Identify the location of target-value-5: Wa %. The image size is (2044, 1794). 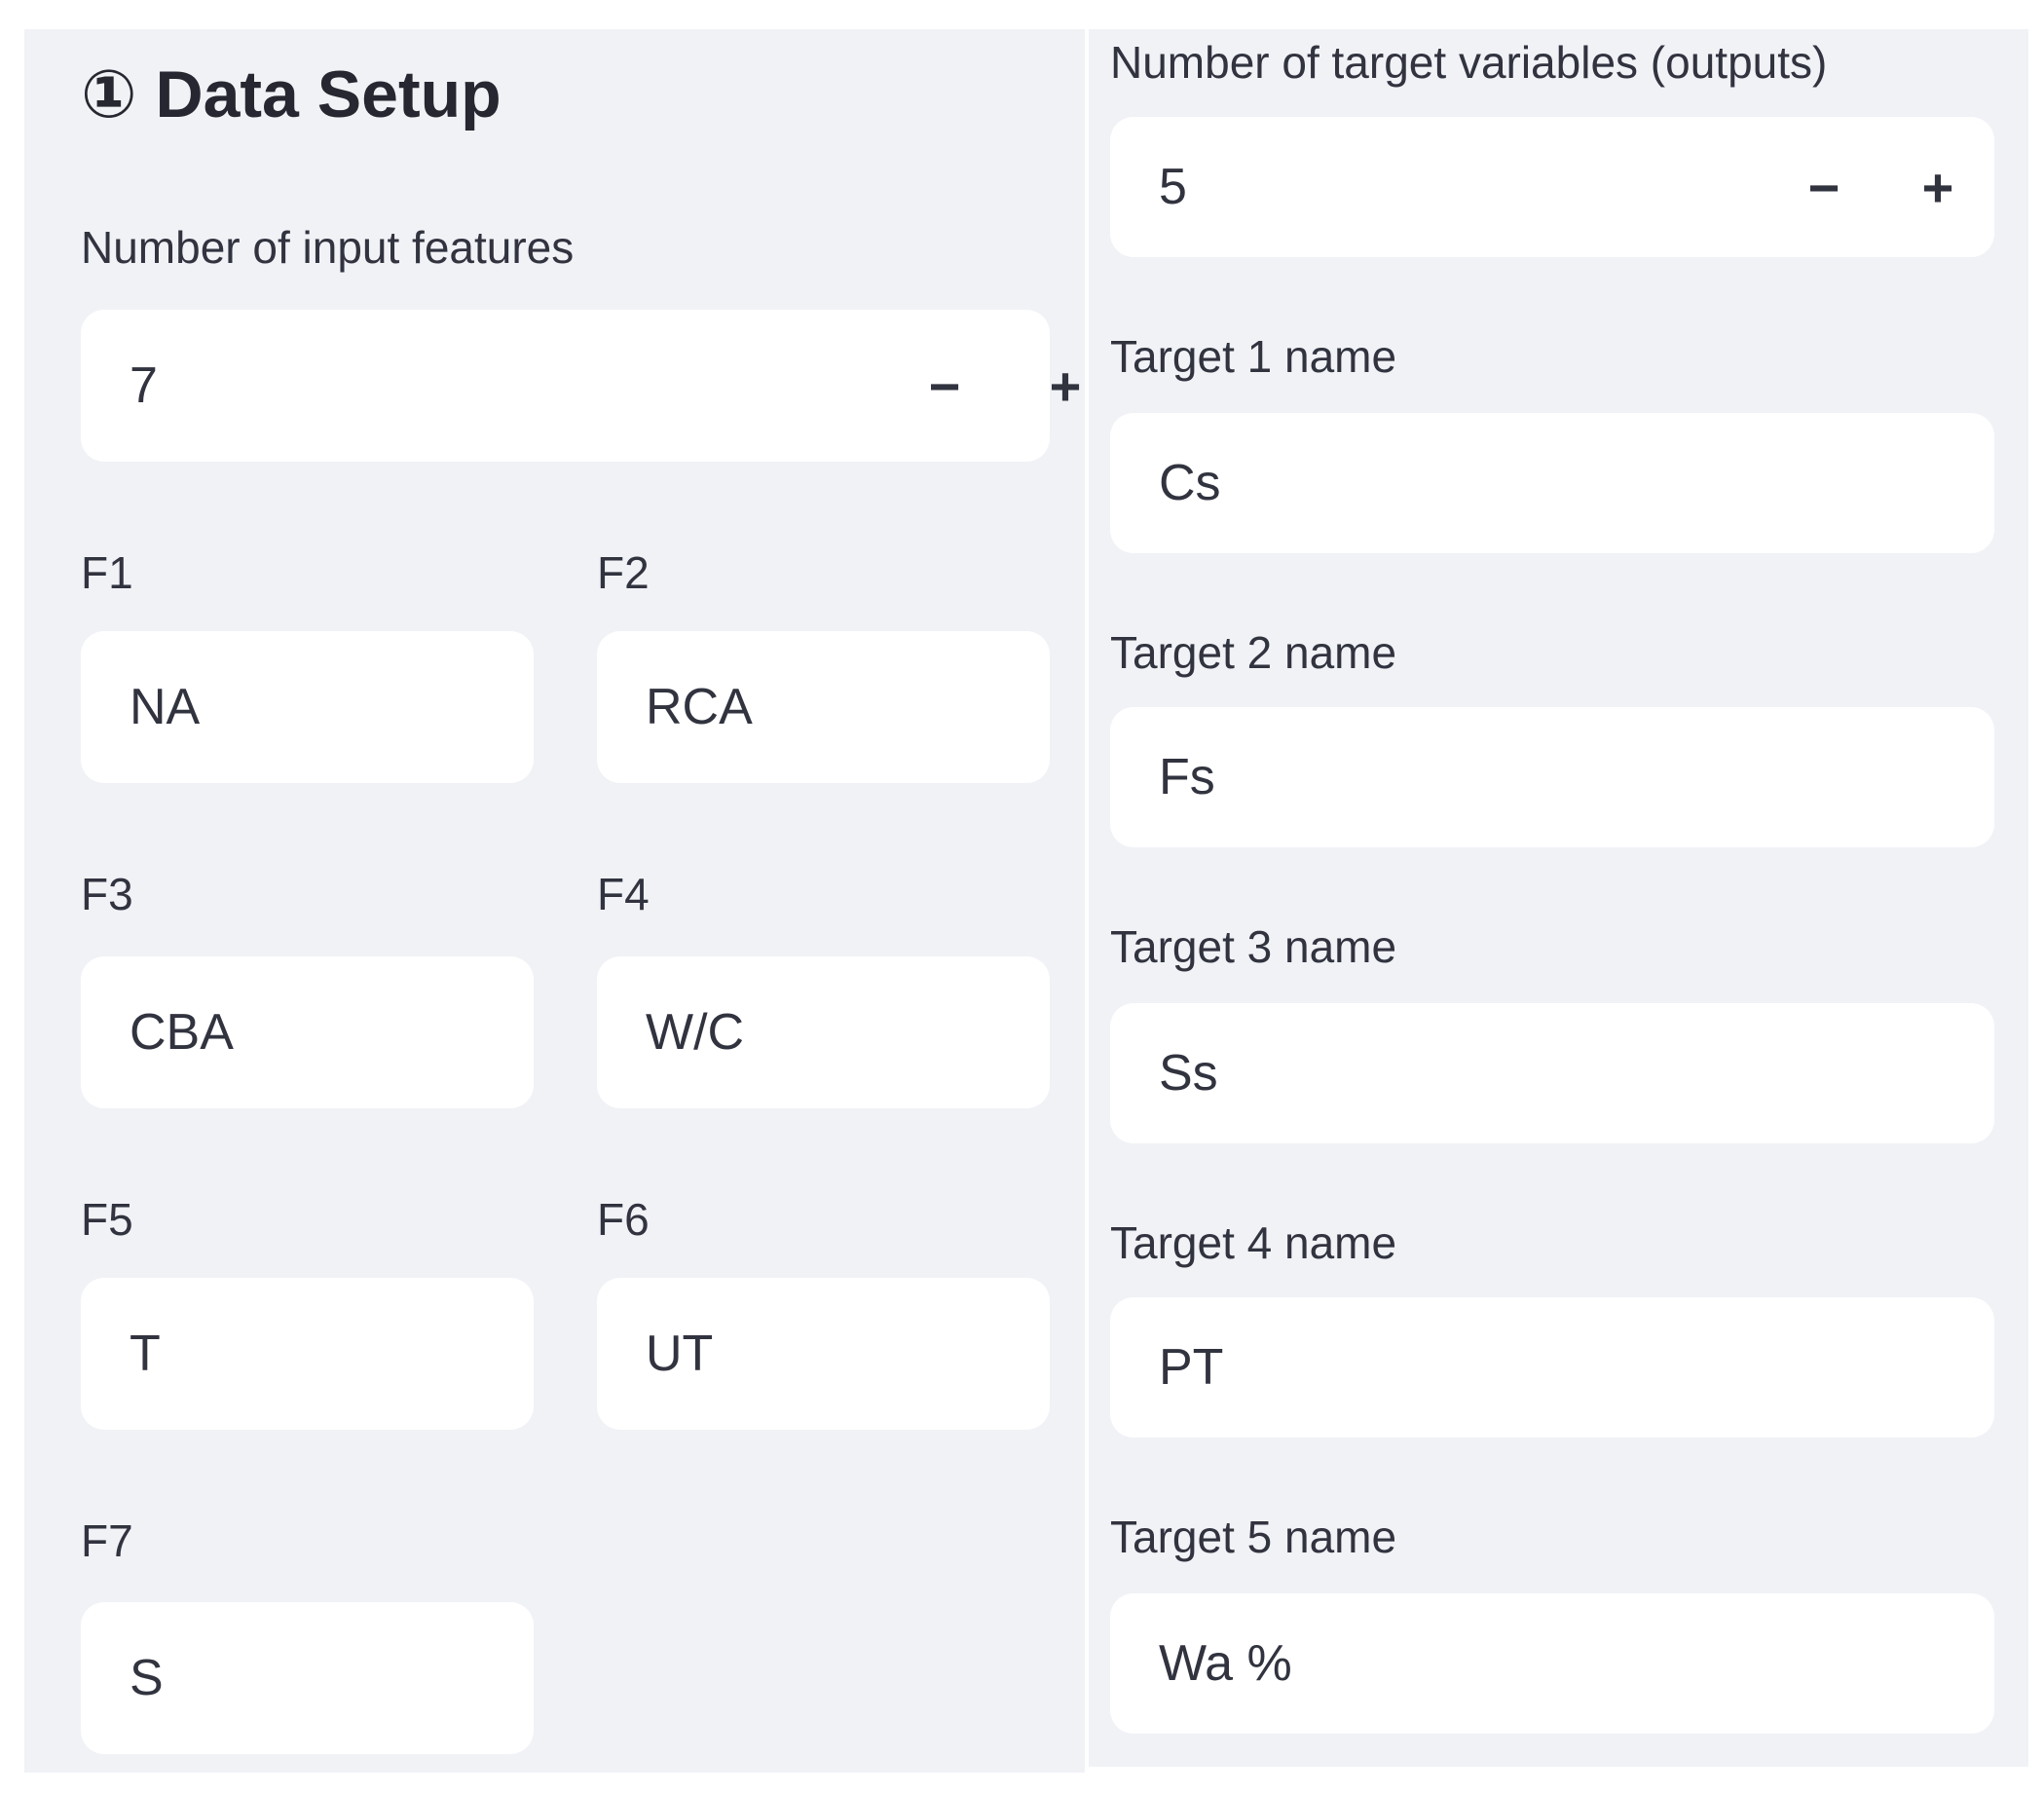
(1225, 1663).